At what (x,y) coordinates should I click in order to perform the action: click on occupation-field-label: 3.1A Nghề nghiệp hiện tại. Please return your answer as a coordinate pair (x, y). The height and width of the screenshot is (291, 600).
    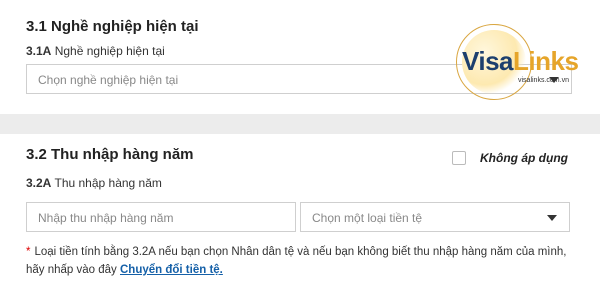
    Looking at the image, I should click on (95, 51).